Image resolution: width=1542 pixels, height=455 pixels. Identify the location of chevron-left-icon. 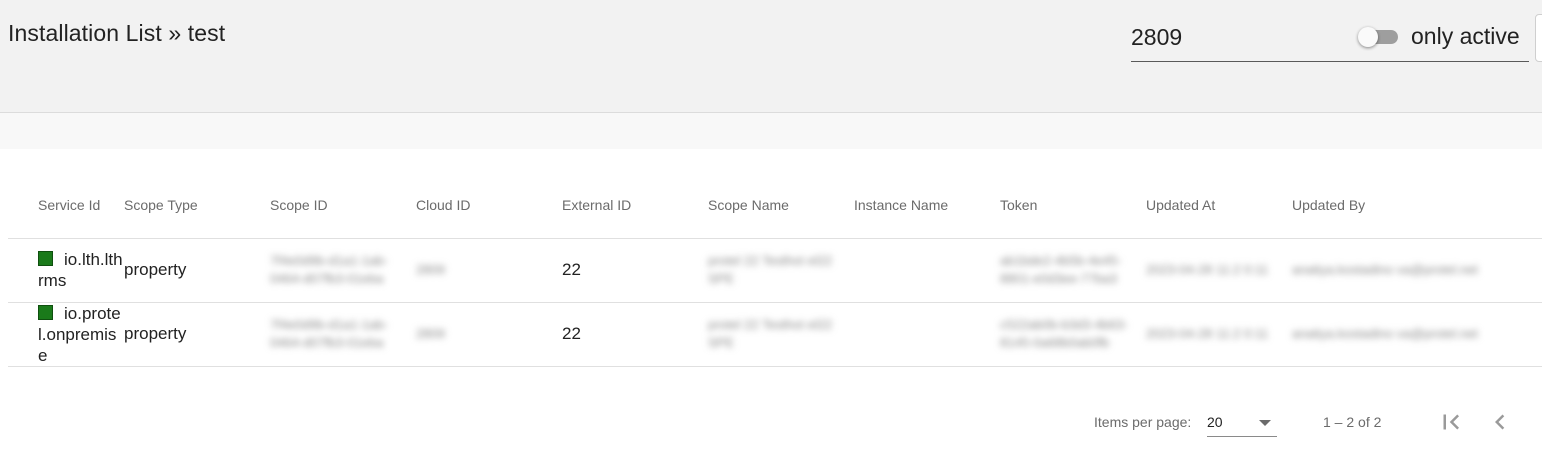
(1500, 422).